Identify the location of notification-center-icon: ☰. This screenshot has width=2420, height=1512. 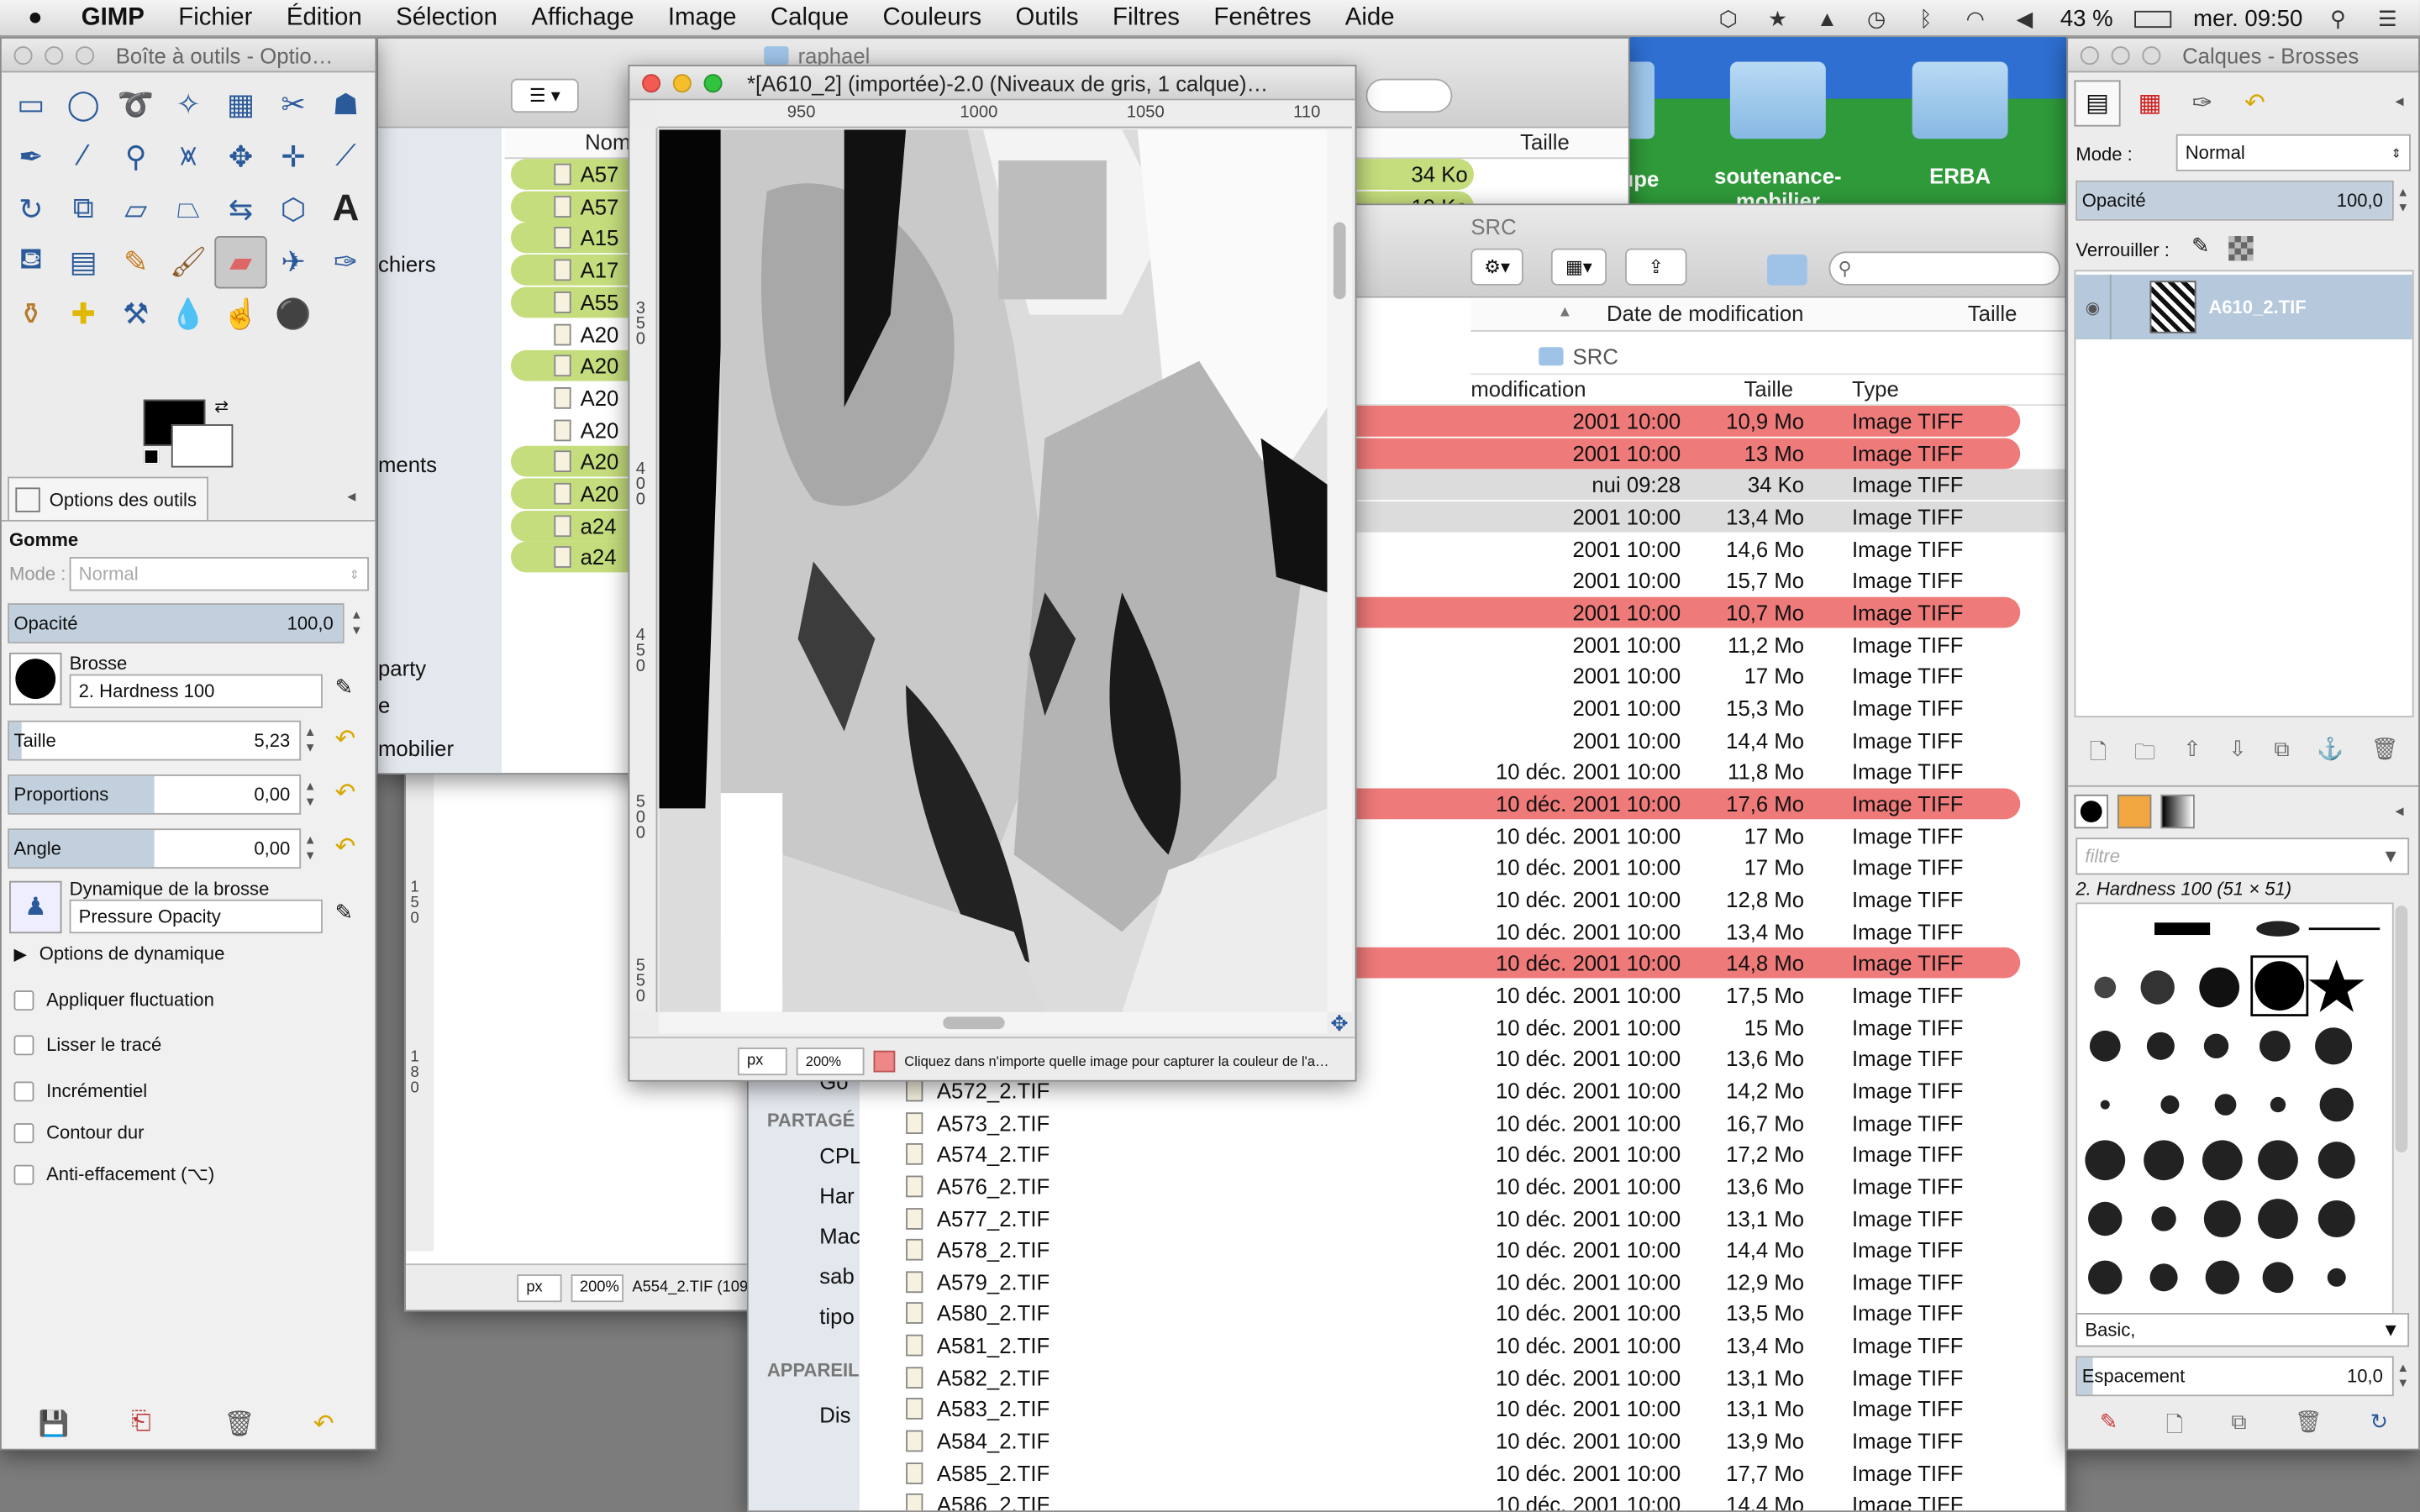
(2388, 17).